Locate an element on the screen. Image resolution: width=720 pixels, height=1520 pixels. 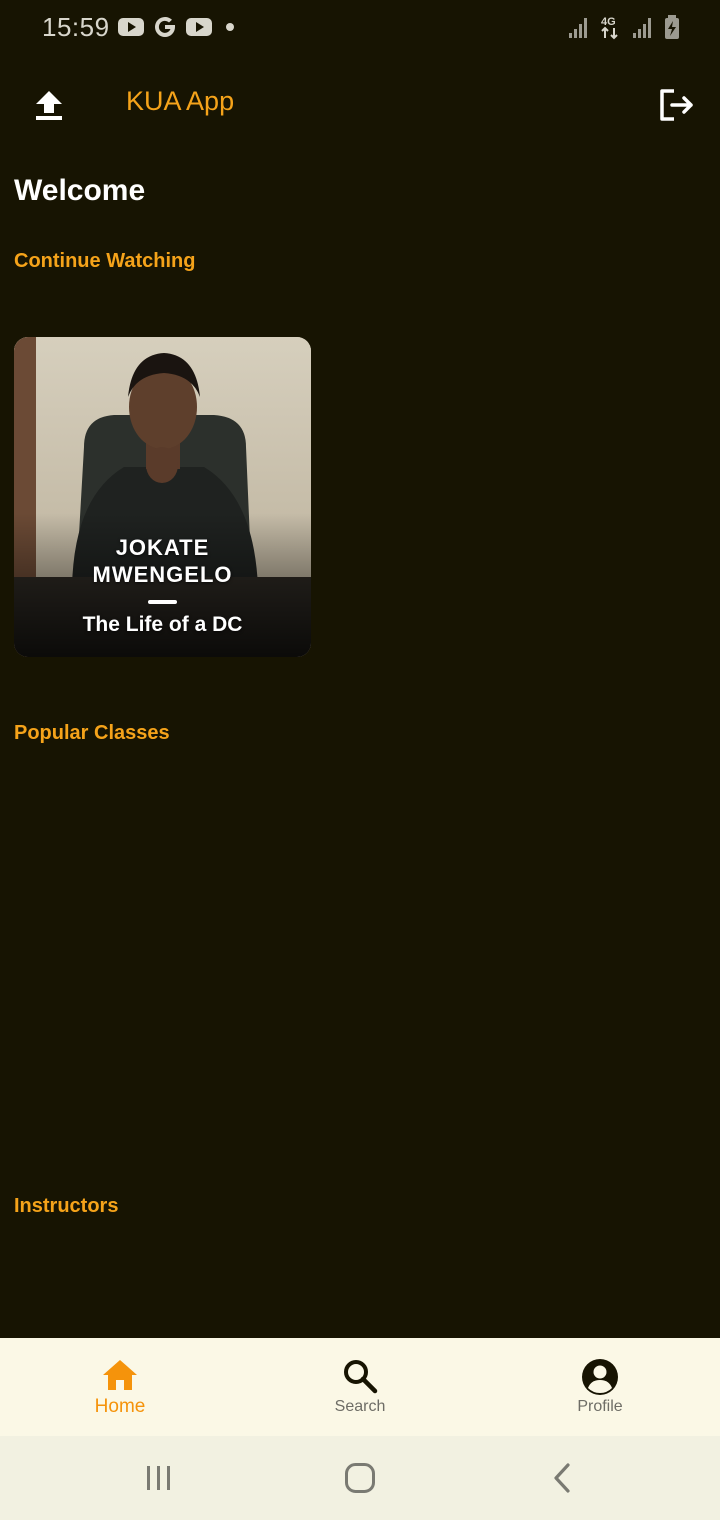
upload-button is located at coordinates (49, 105).